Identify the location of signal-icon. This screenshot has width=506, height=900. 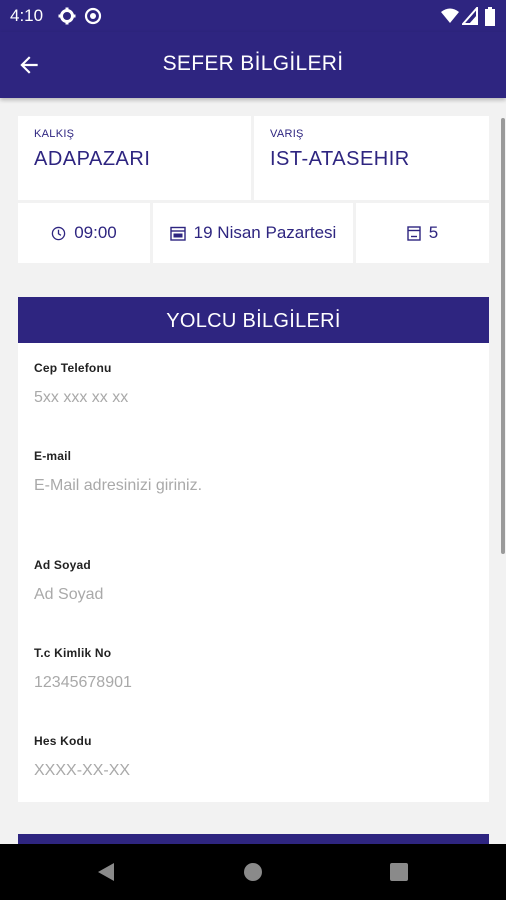
(470, 16).